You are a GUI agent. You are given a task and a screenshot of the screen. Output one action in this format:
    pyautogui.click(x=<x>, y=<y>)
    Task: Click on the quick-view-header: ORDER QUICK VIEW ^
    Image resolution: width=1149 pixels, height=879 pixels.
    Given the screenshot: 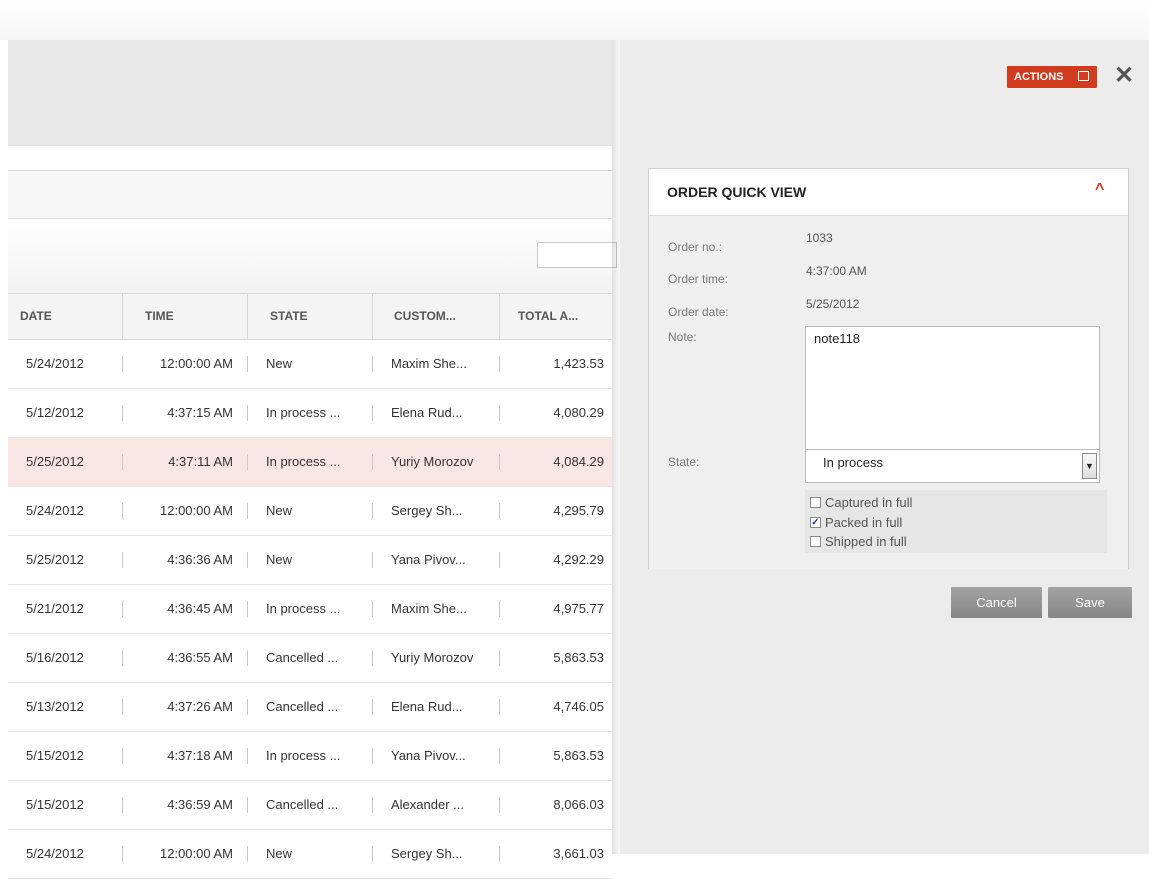 What is the action you would take?
    pyautogui.click(x=888, y=192)
    